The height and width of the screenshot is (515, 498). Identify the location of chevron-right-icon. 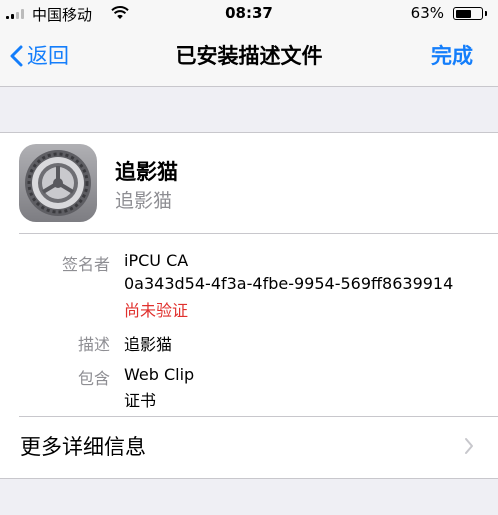
(469, 446).